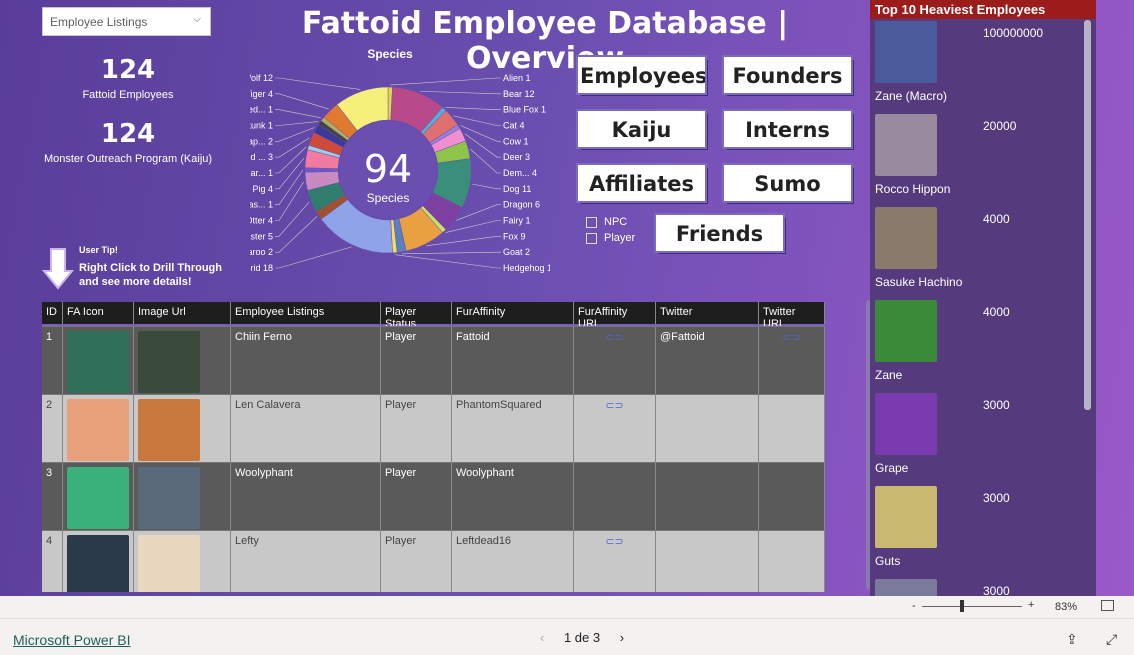  What do you see at coordinates (306, 313) in the screenshot?
I see `col-header-listings: Employee Listings` at bounding box center [306, 313].